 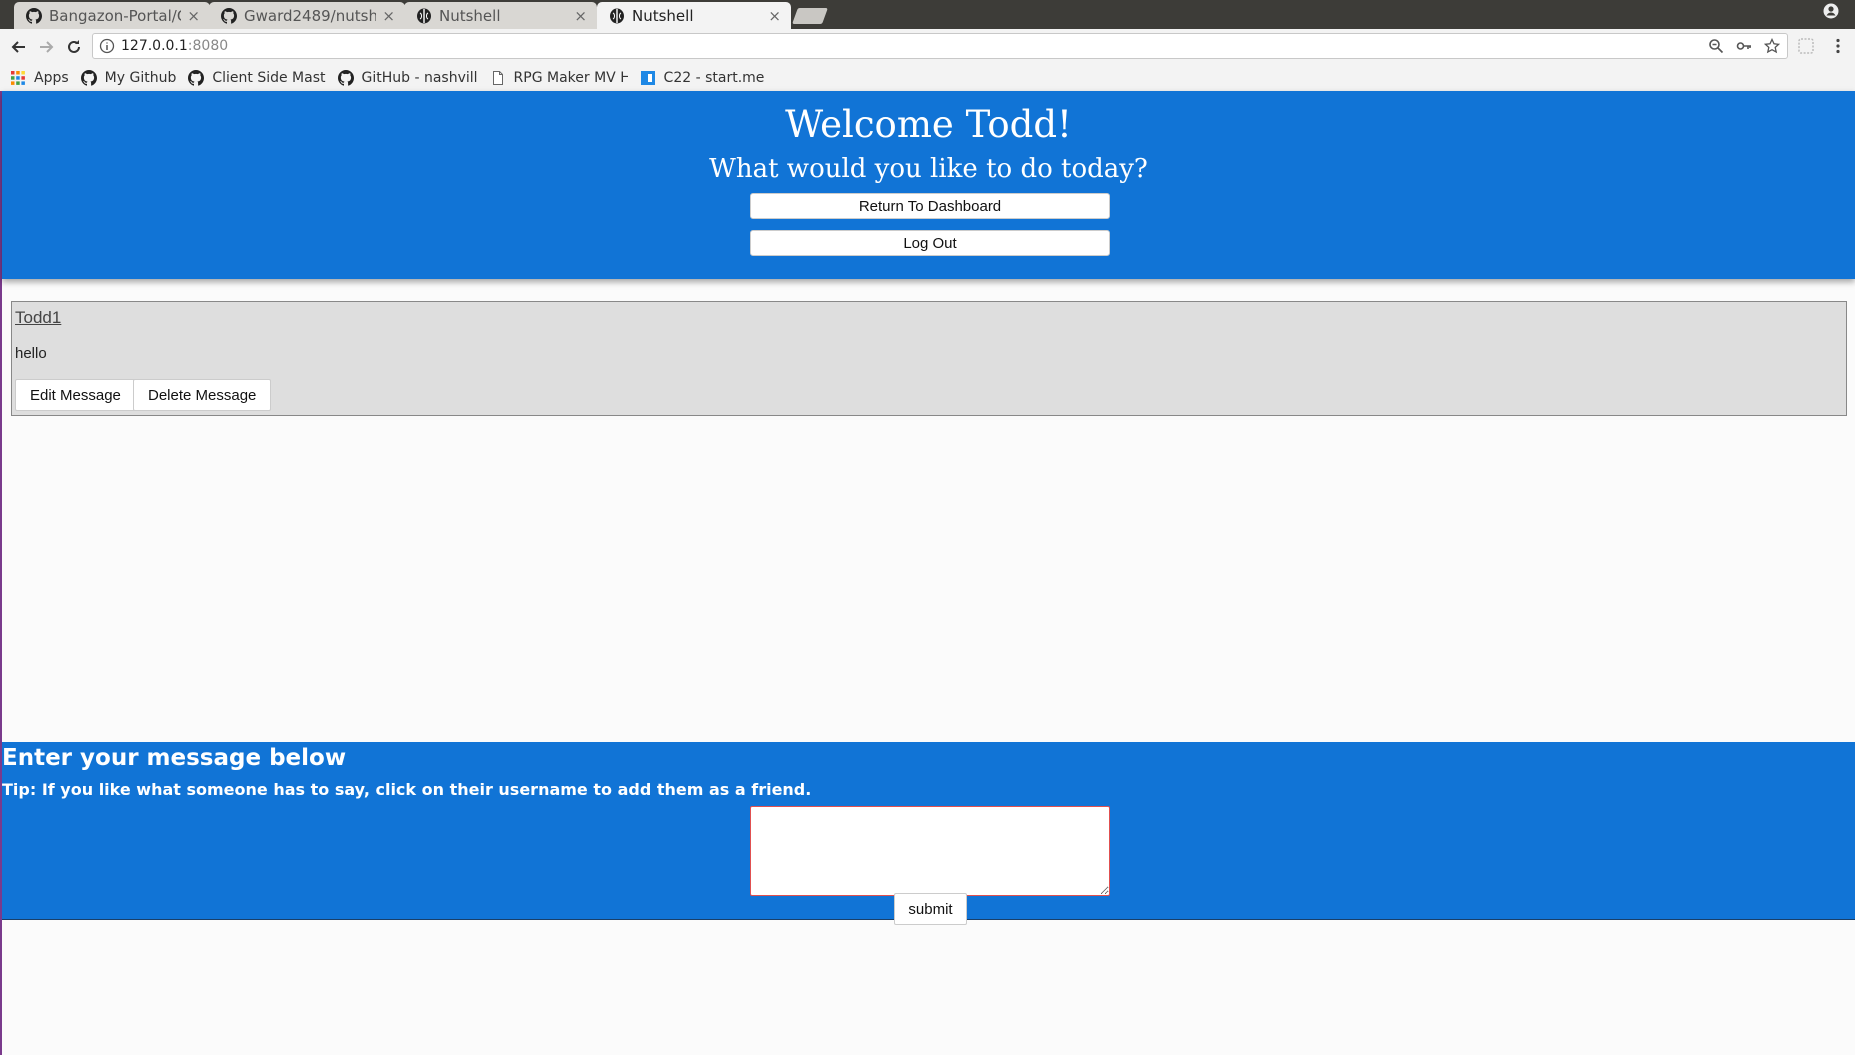 I want to click on bookmark-label: RPG Maker MV H, so click(x=570, y=78).